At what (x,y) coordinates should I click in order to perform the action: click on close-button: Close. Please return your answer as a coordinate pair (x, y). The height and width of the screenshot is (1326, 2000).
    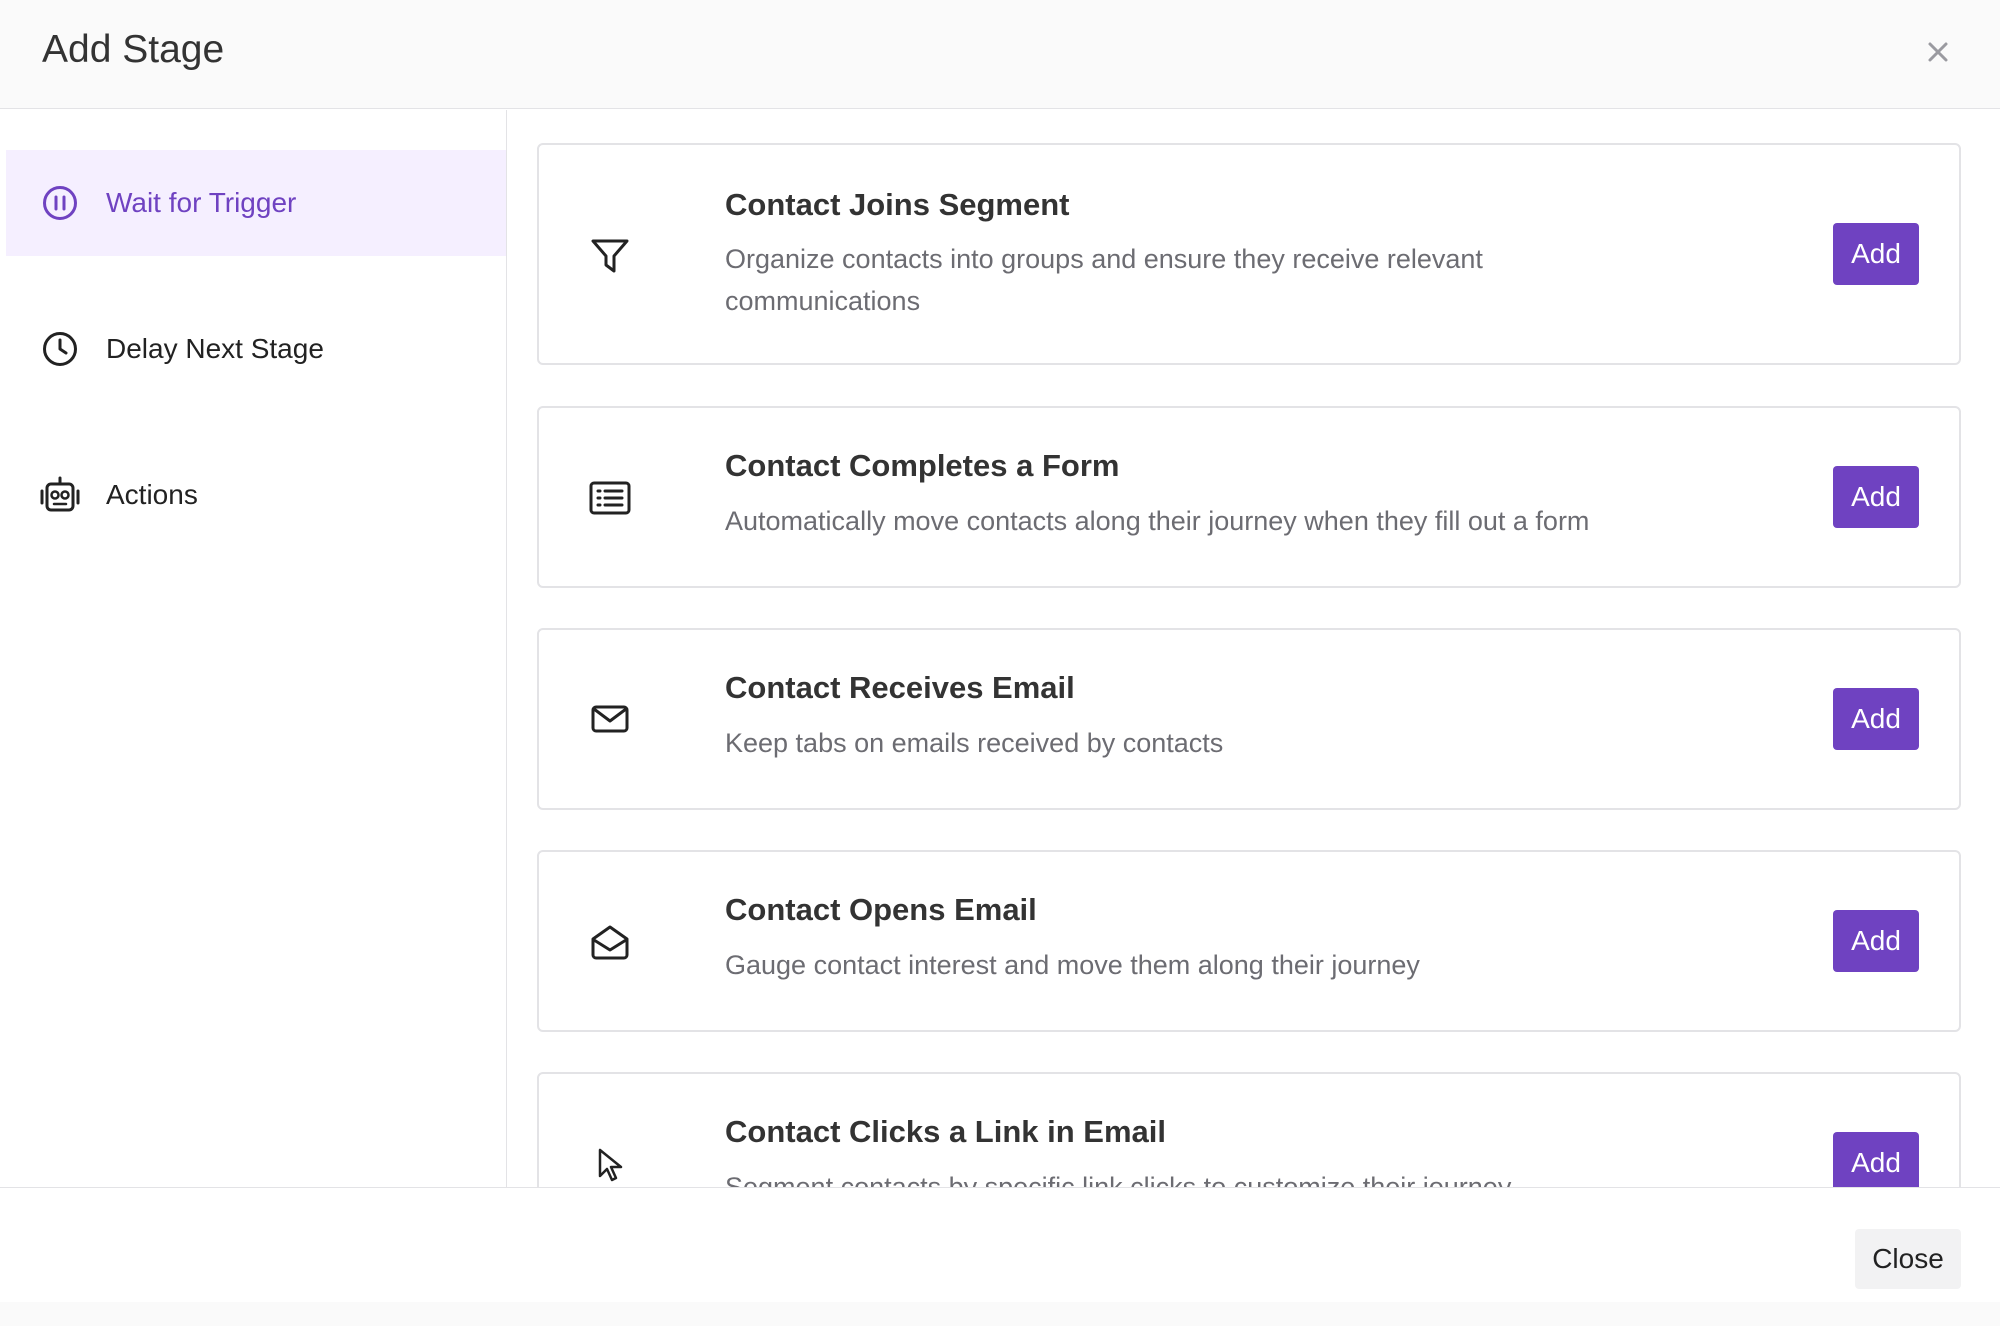
    Looking at the image, I should click on (1908, 1259).